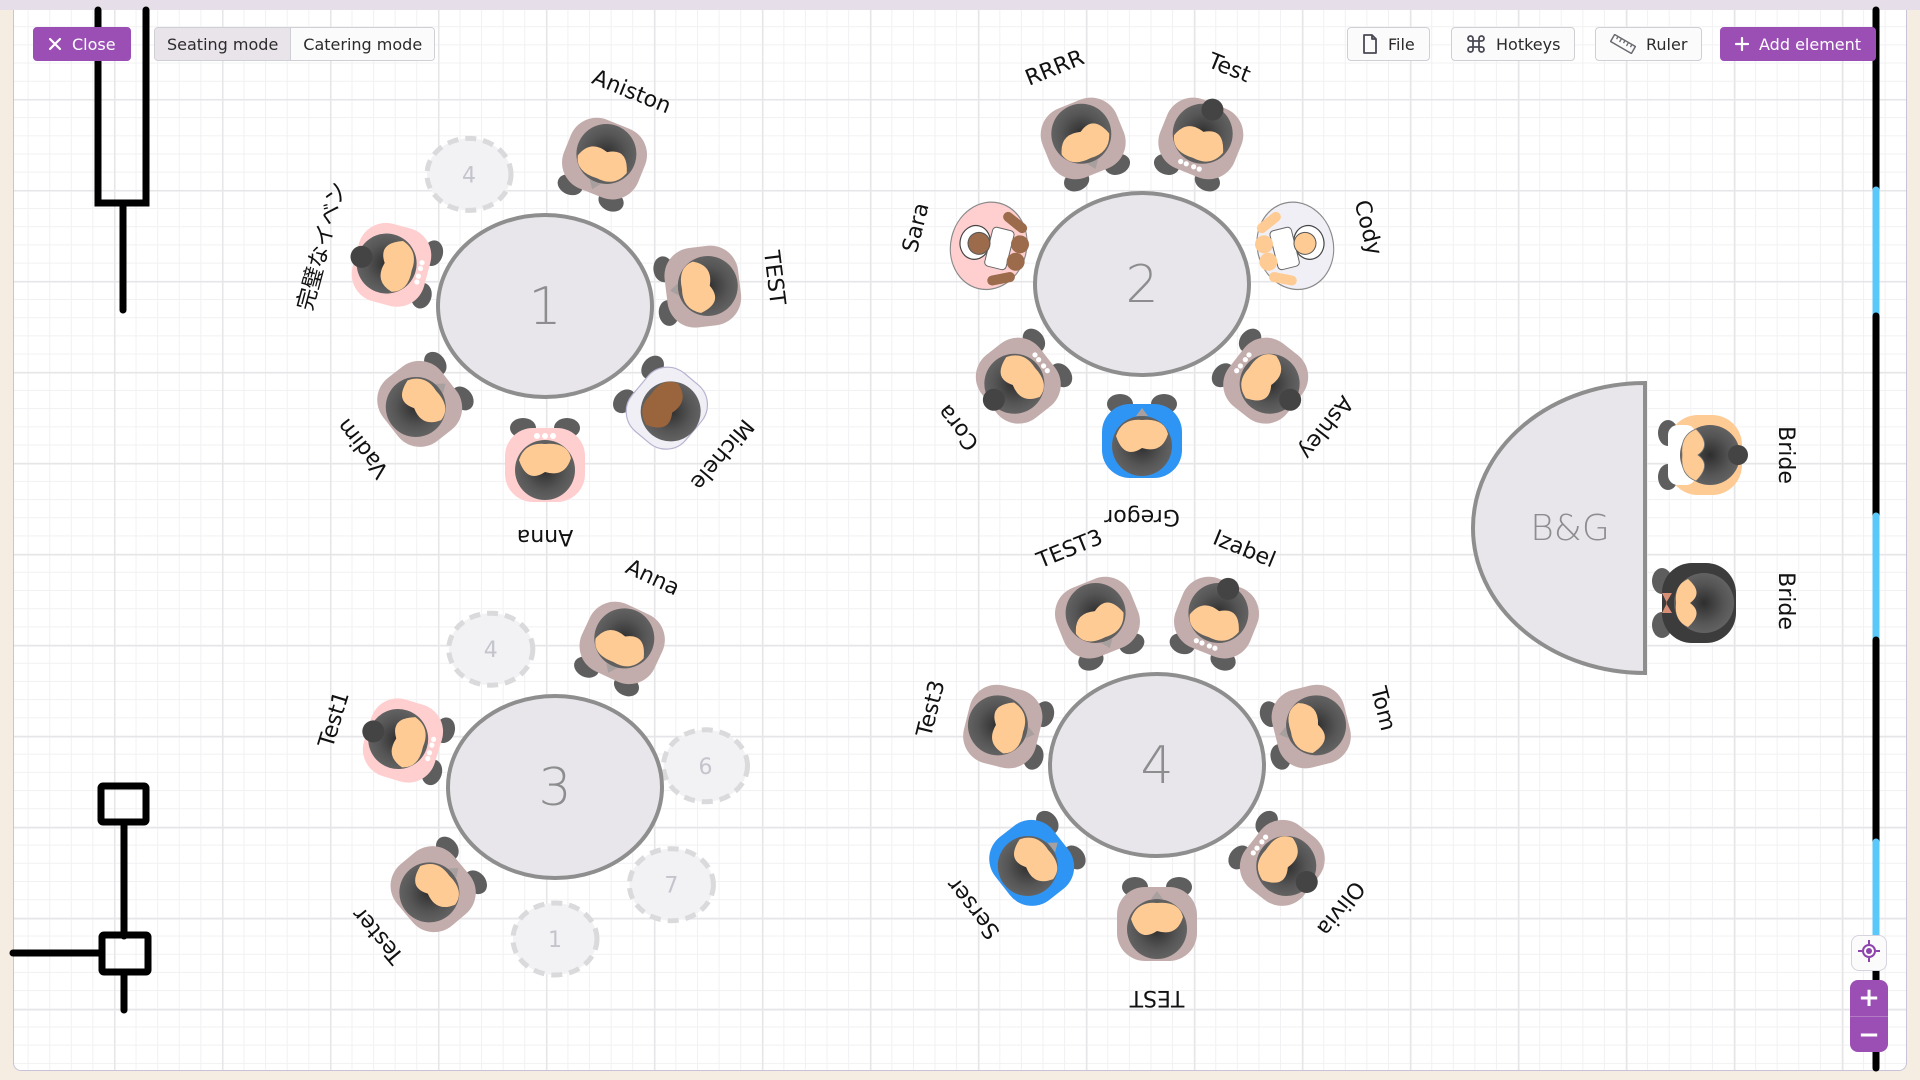 This screenshot has height=1080, width=1920. I want to click on file-icon, so click(1370, 44).